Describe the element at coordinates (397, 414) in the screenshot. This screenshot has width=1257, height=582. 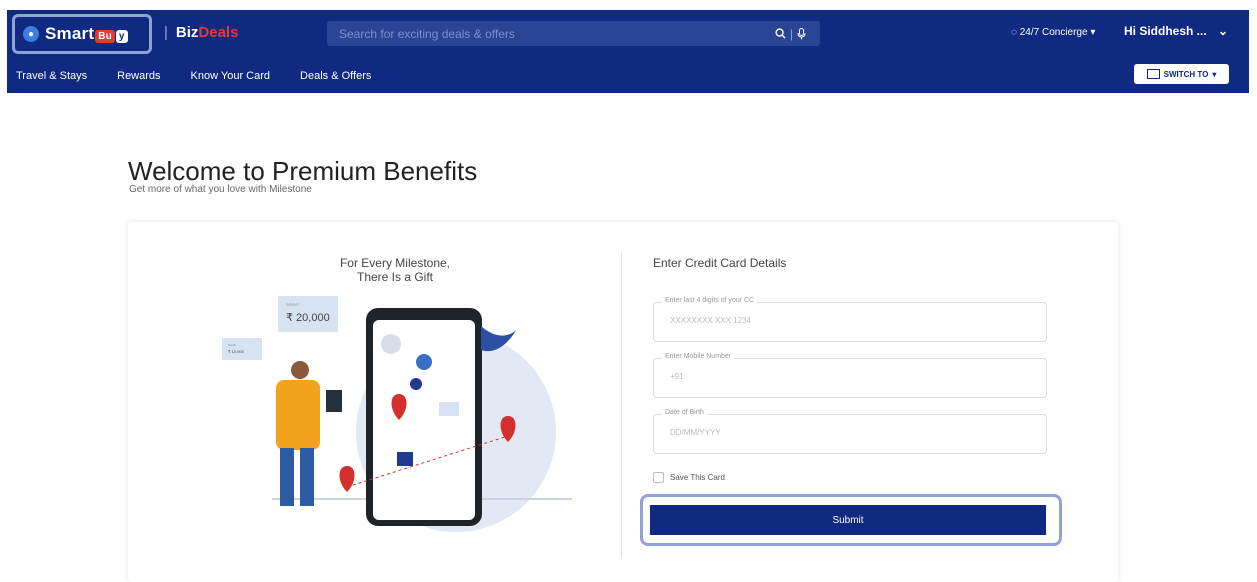
I see `milestone-illustration: SPENT ₹ 20,000 SAVE ₹ 10,000` at that location.